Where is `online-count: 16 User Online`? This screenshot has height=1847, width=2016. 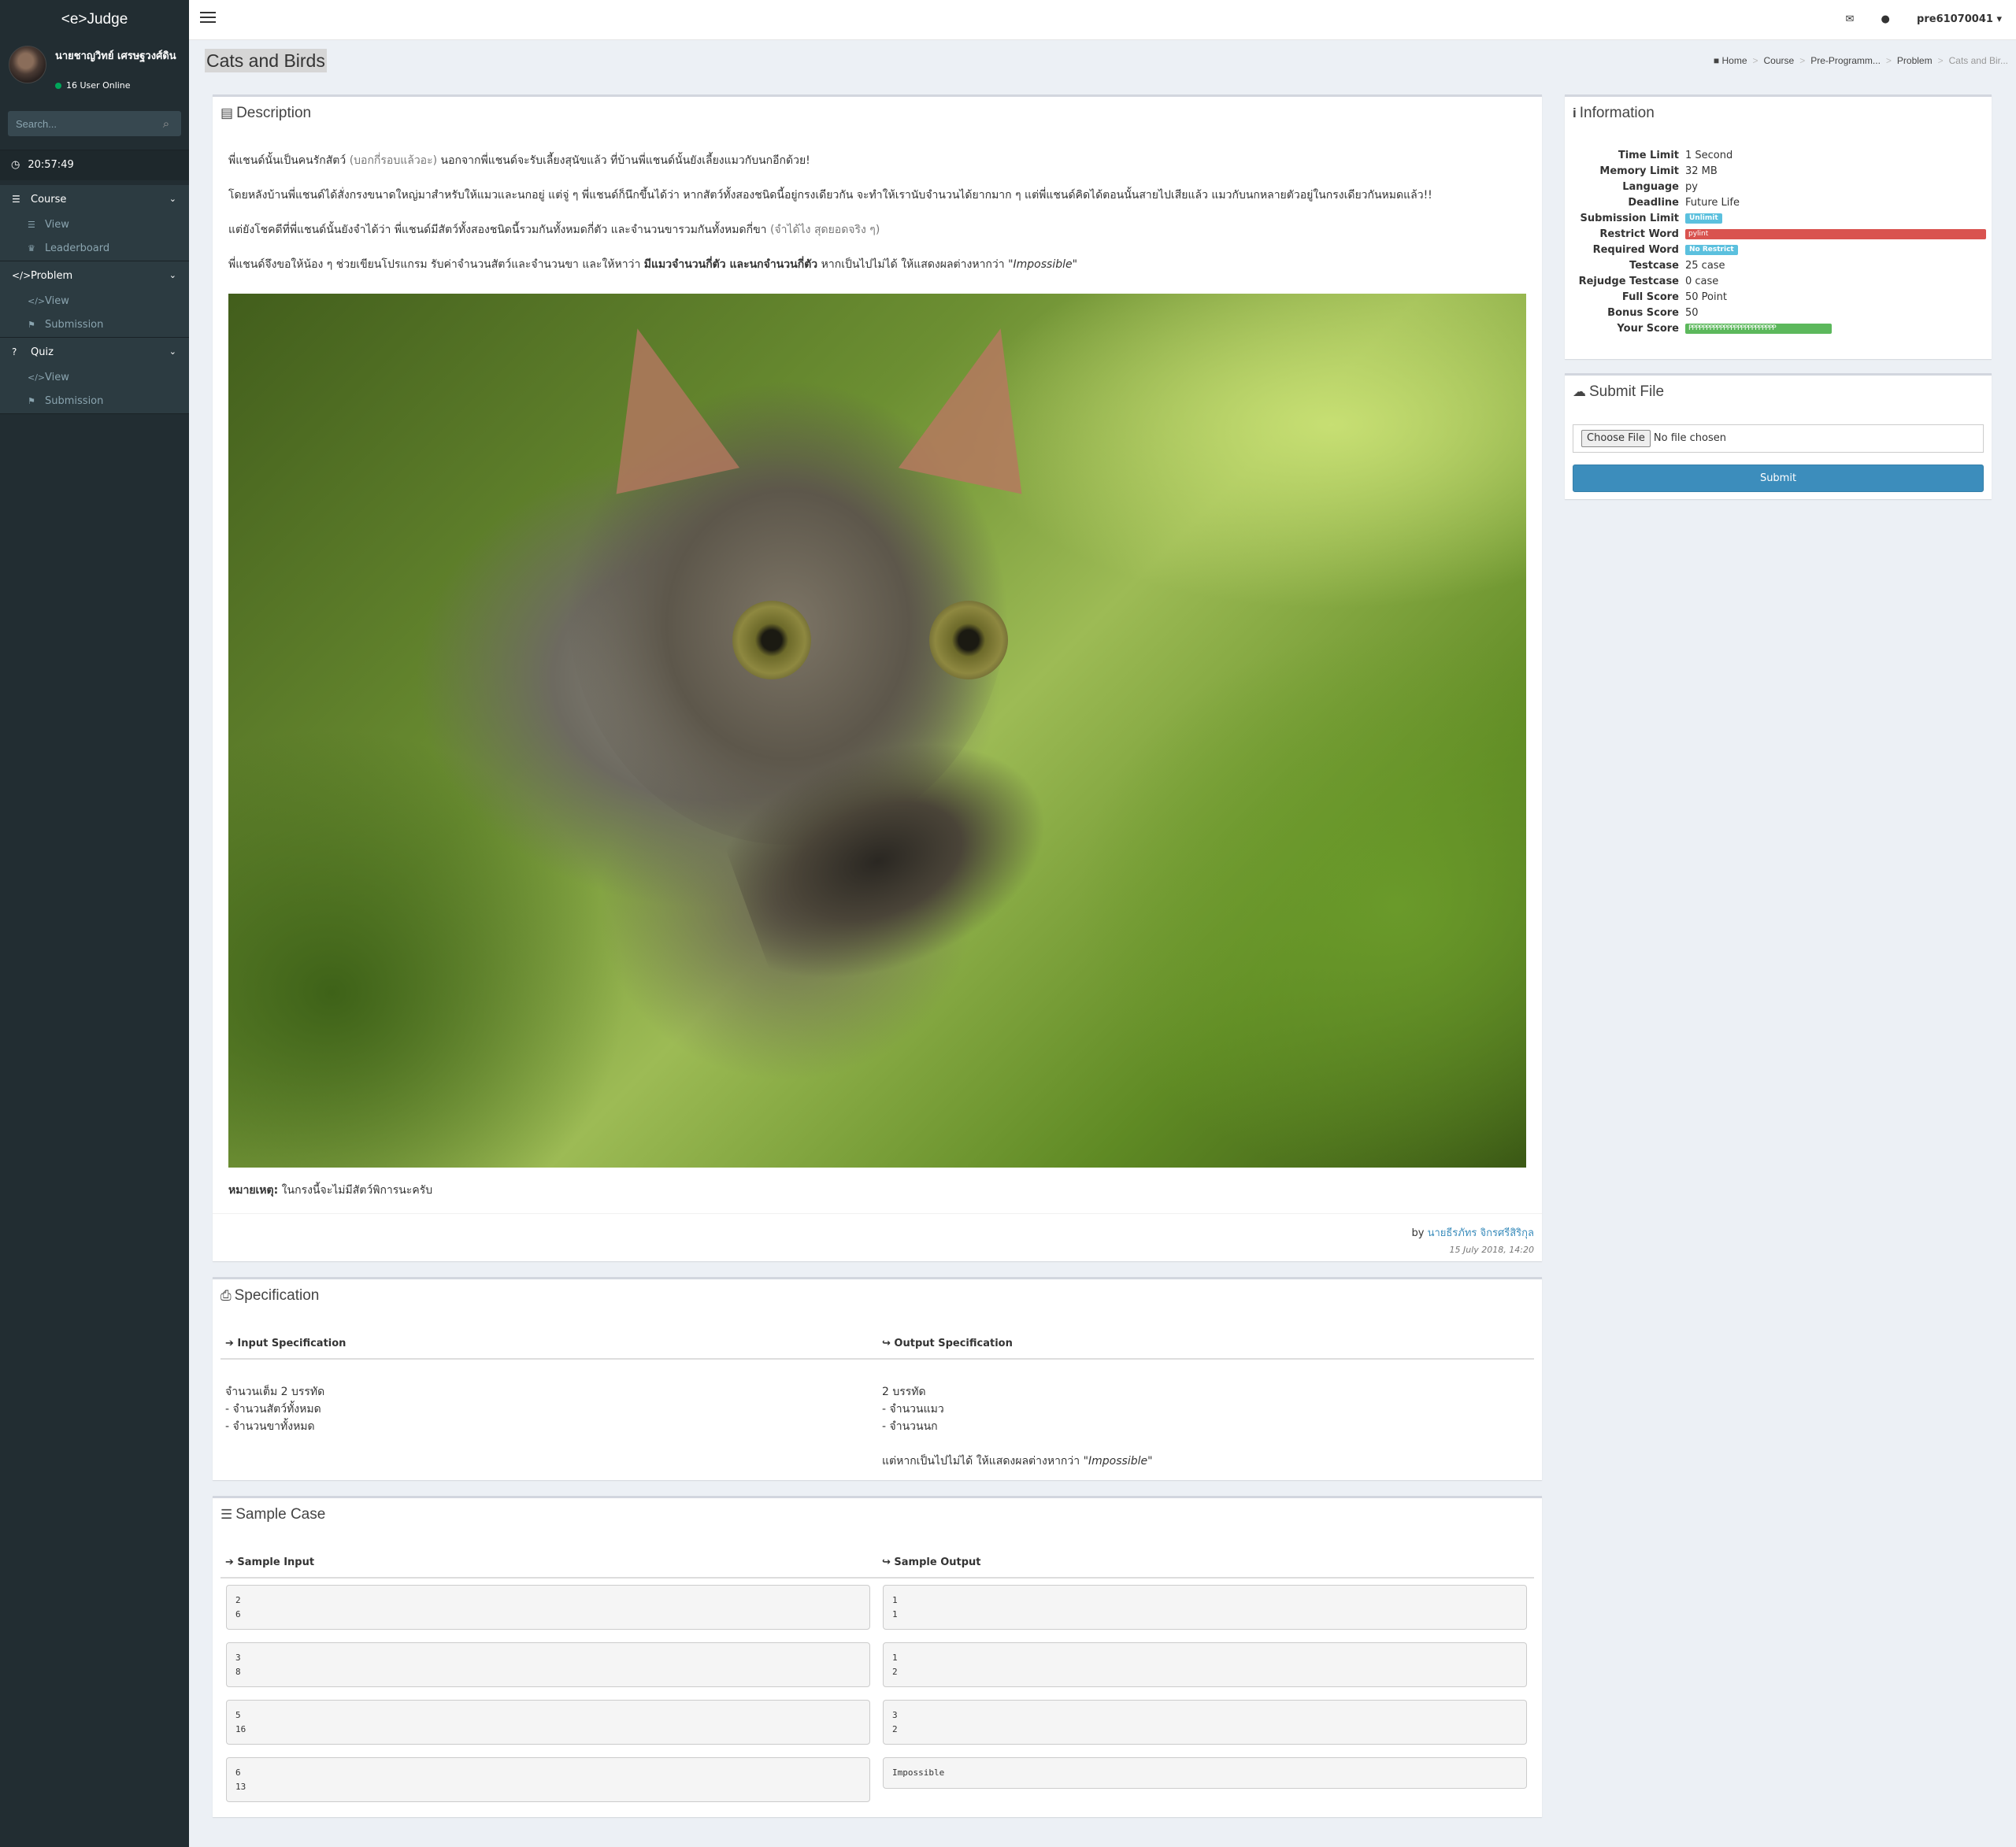
online-count: 16 User Online is located at coordinates (98, 85).